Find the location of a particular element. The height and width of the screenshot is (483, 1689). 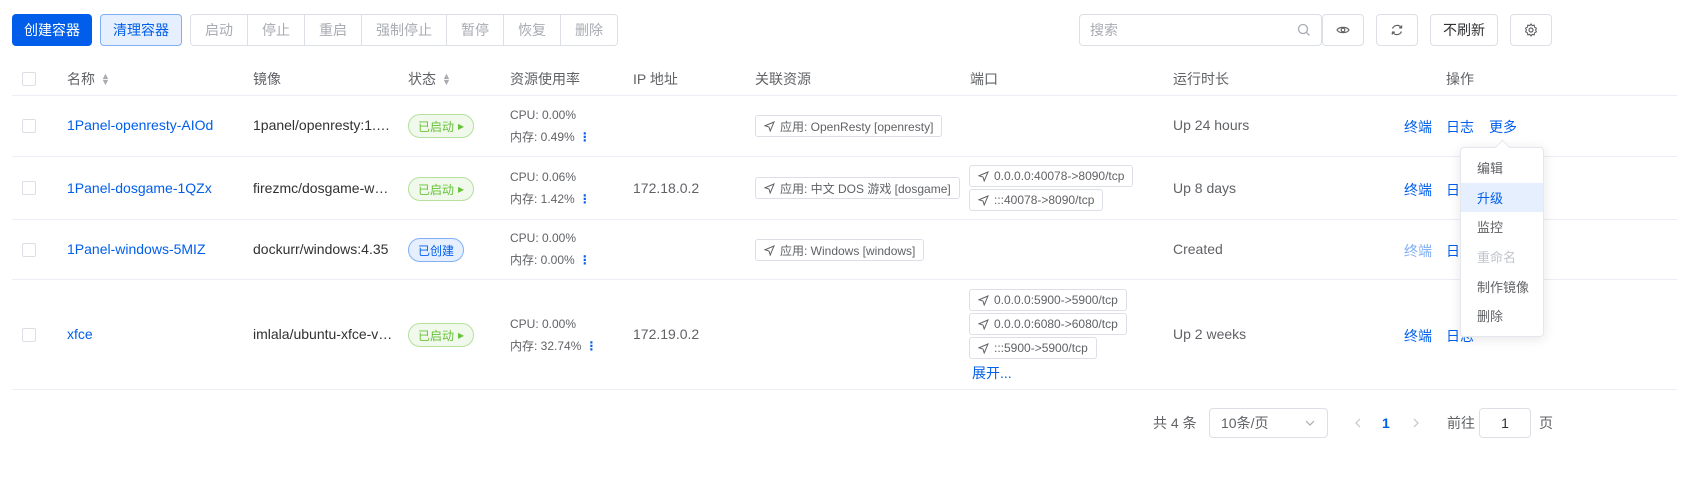

search-icon is located at coordinates (1304, 30).